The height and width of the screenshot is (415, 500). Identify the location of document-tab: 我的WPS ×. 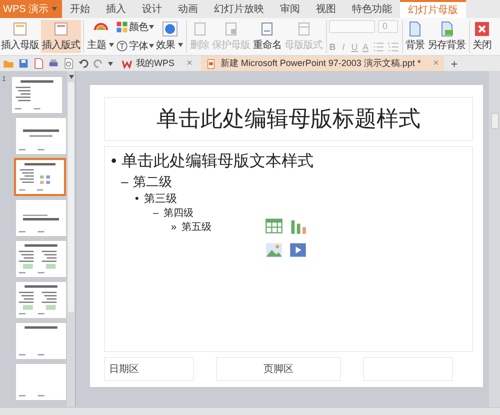
(157, 63).